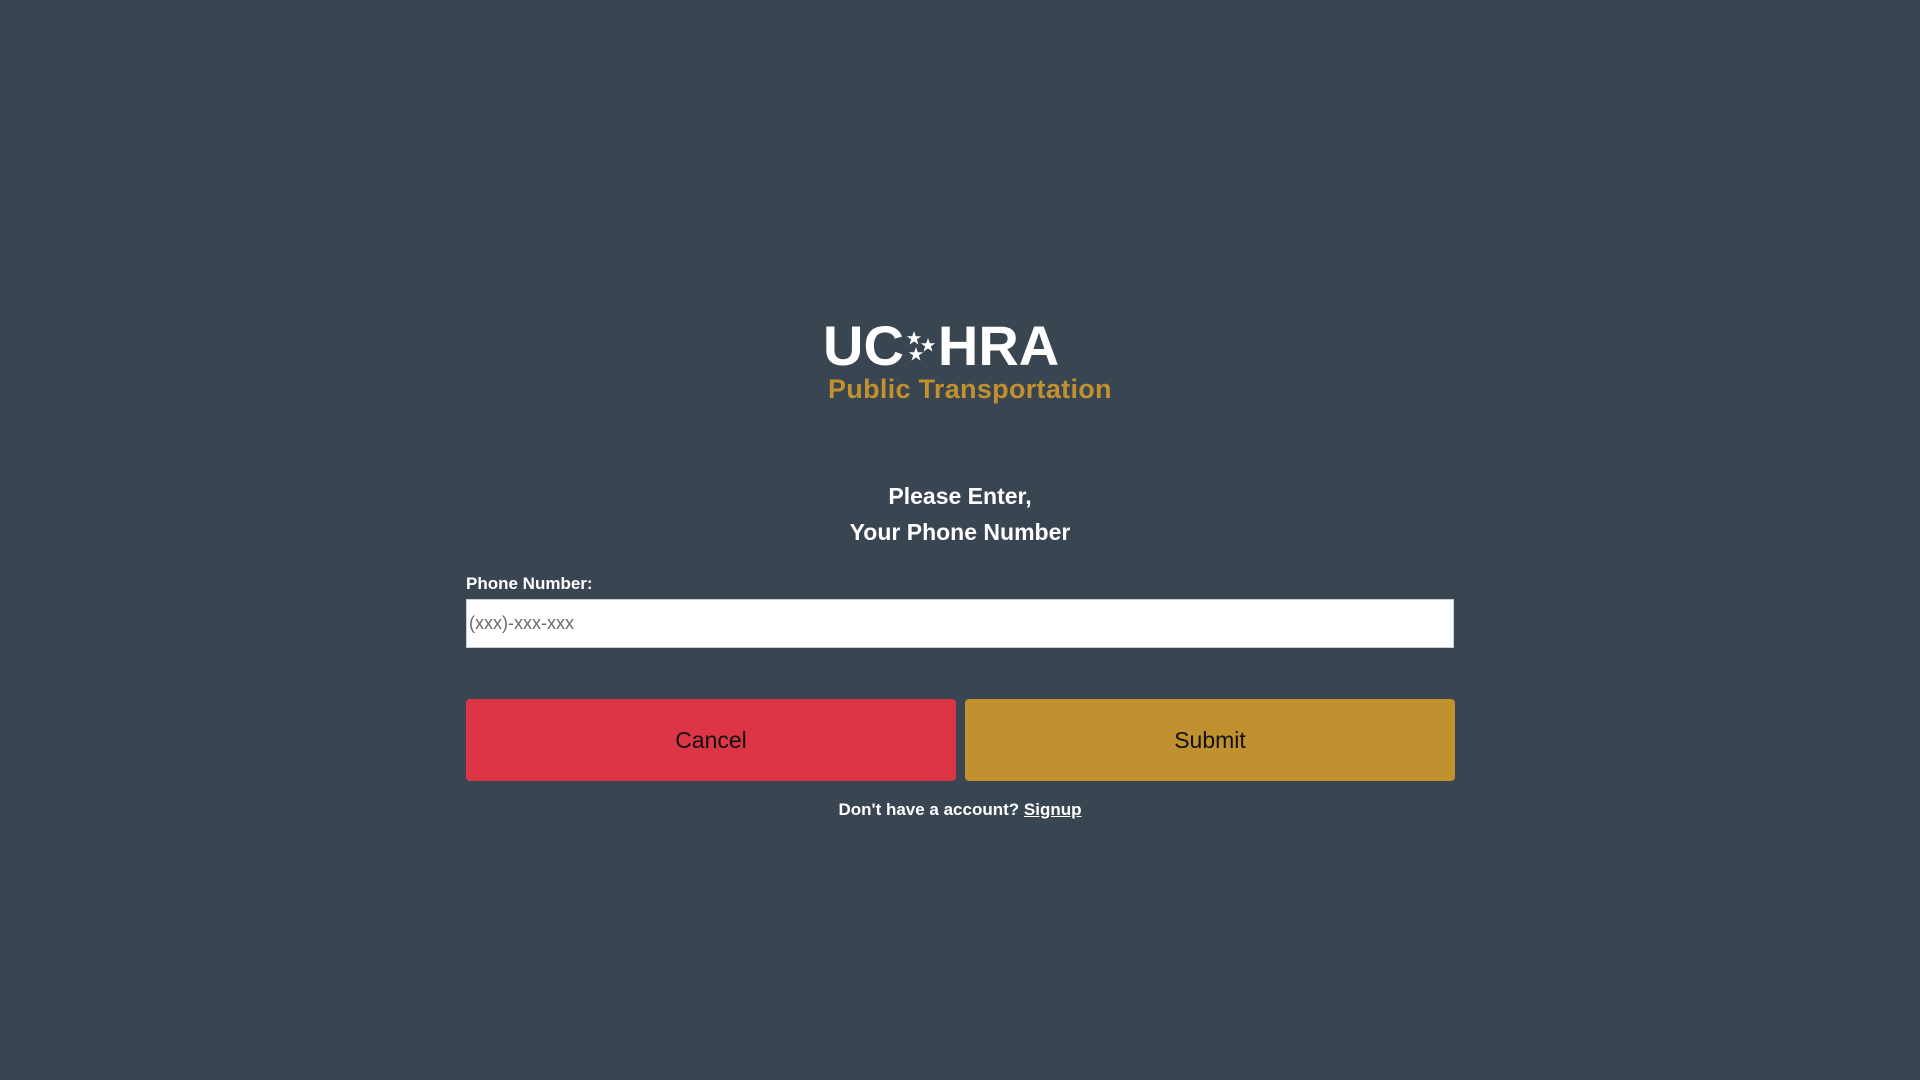  What do you see at coordinates (960, 623) in the screenshot?
I see `phone-number-input` at bounding box center [960, 623].